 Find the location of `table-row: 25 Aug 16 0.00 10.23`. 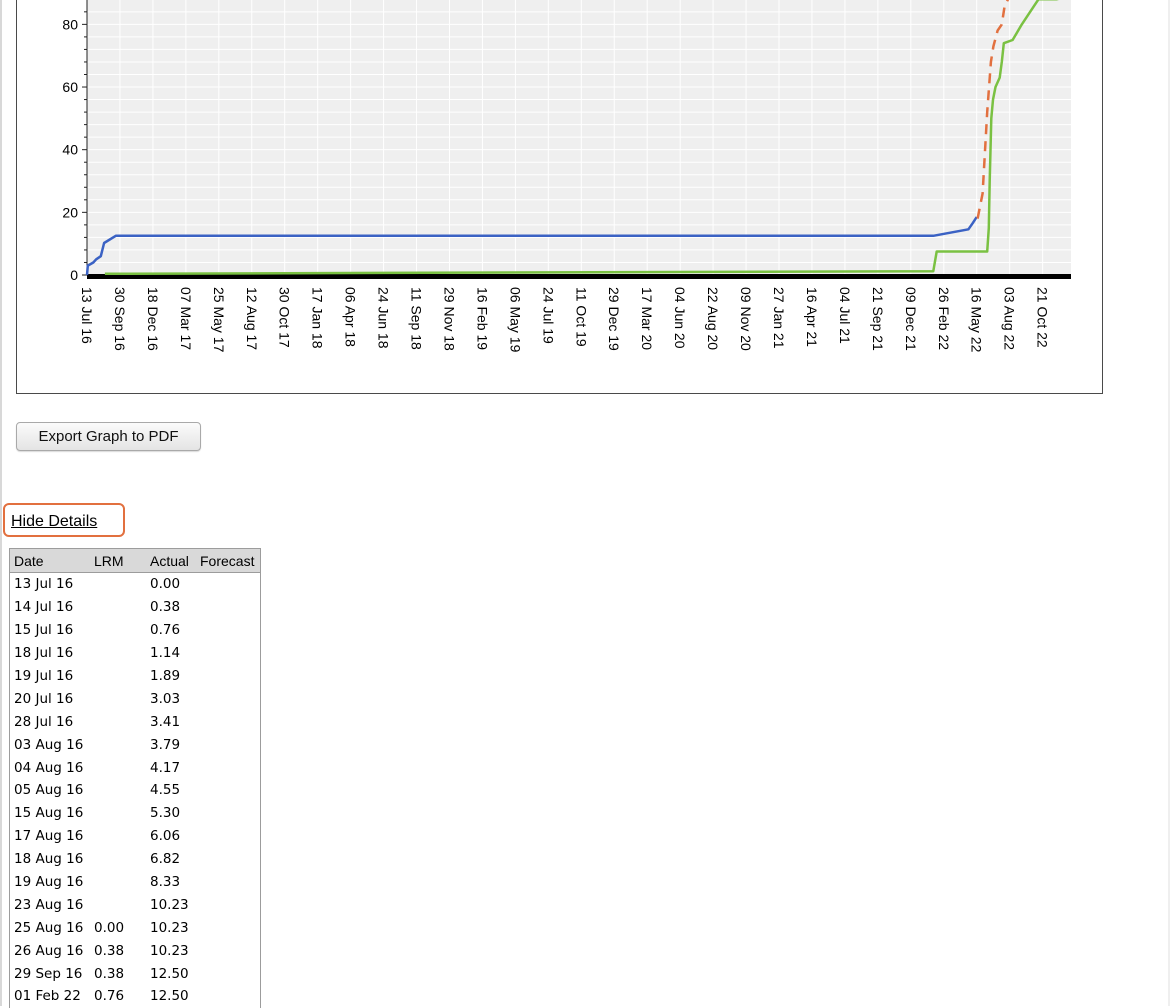

table-row: 25 Aug 16 0.00 10.23 is located at coordinates (135, 927).